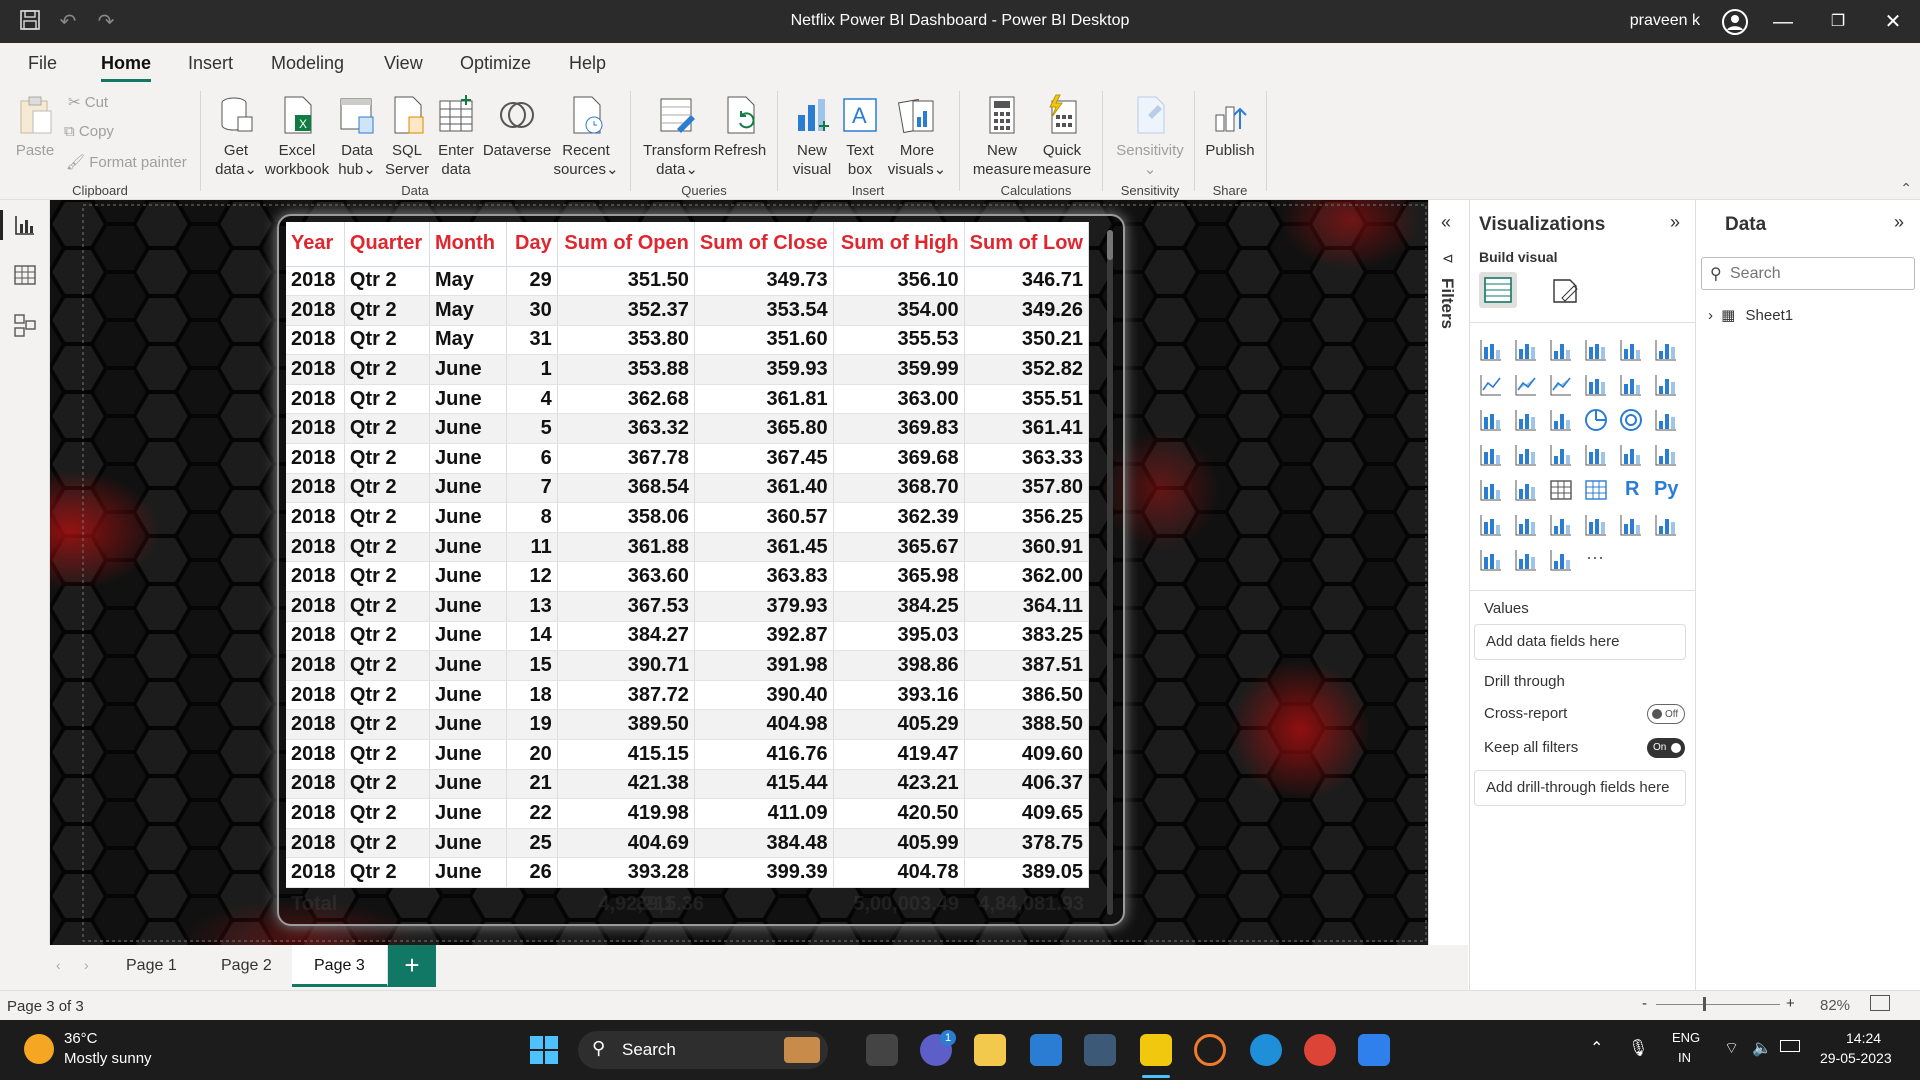 Image resolution: width=1920 pixels, height=1080 pixels. Describe the element at coordinates (1750, 315) in the screenshot. I see `table-sheet1: › ▦ Sheet1` at that location.